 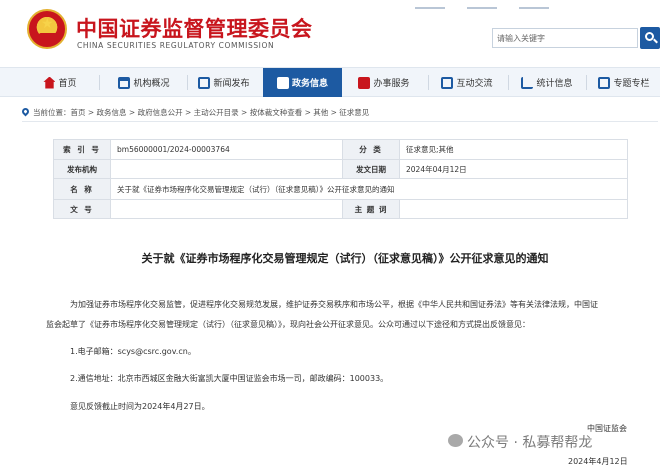 I want to click on service-icon, so click(x=364, y=82).